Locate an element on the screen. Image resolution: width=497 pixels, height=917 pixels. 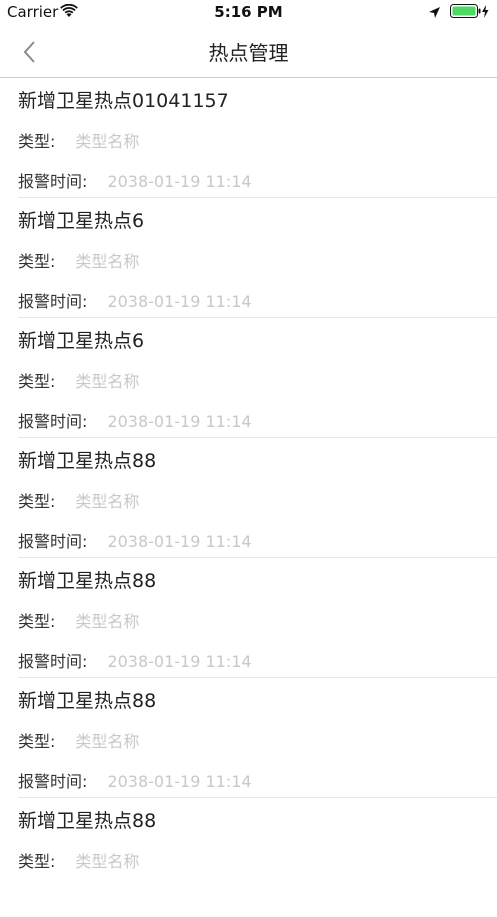
battery-icon is located at coordinates (470, 14).